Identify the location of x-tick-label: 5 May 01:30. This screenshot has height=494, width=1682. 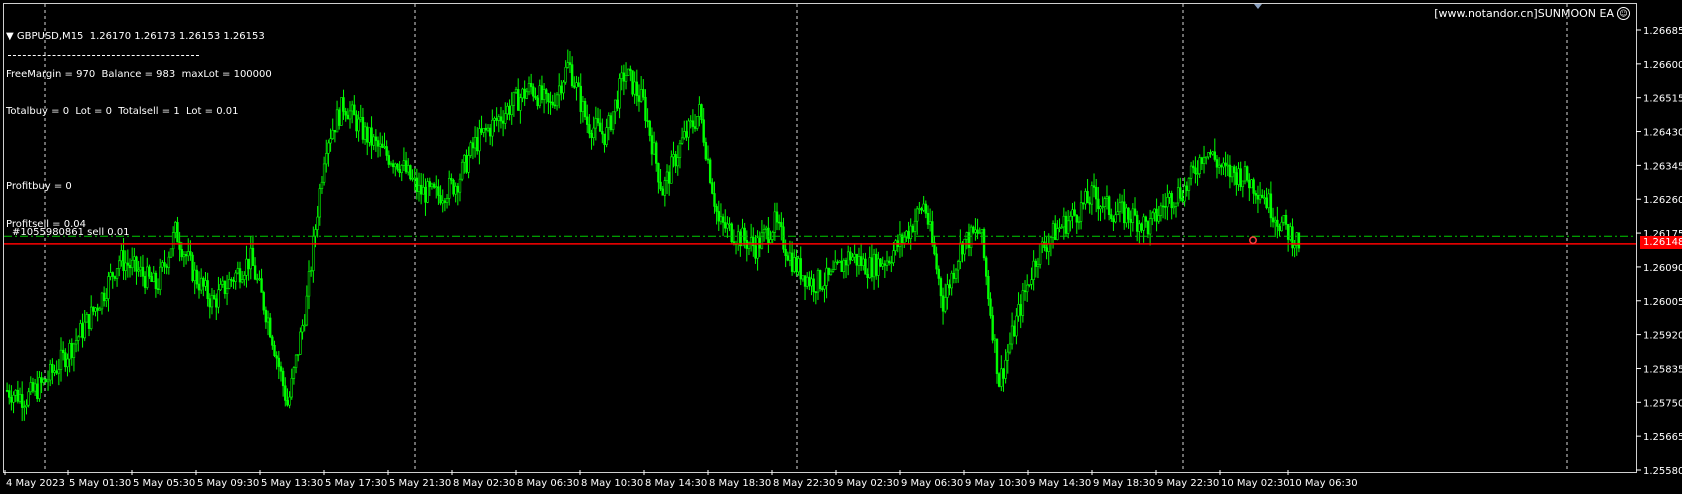
(100, 483).